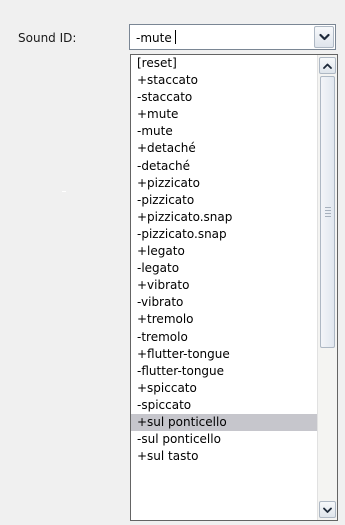 The image size is (345, 525). I want to click on combo-input: -mute, so click(156, 37).